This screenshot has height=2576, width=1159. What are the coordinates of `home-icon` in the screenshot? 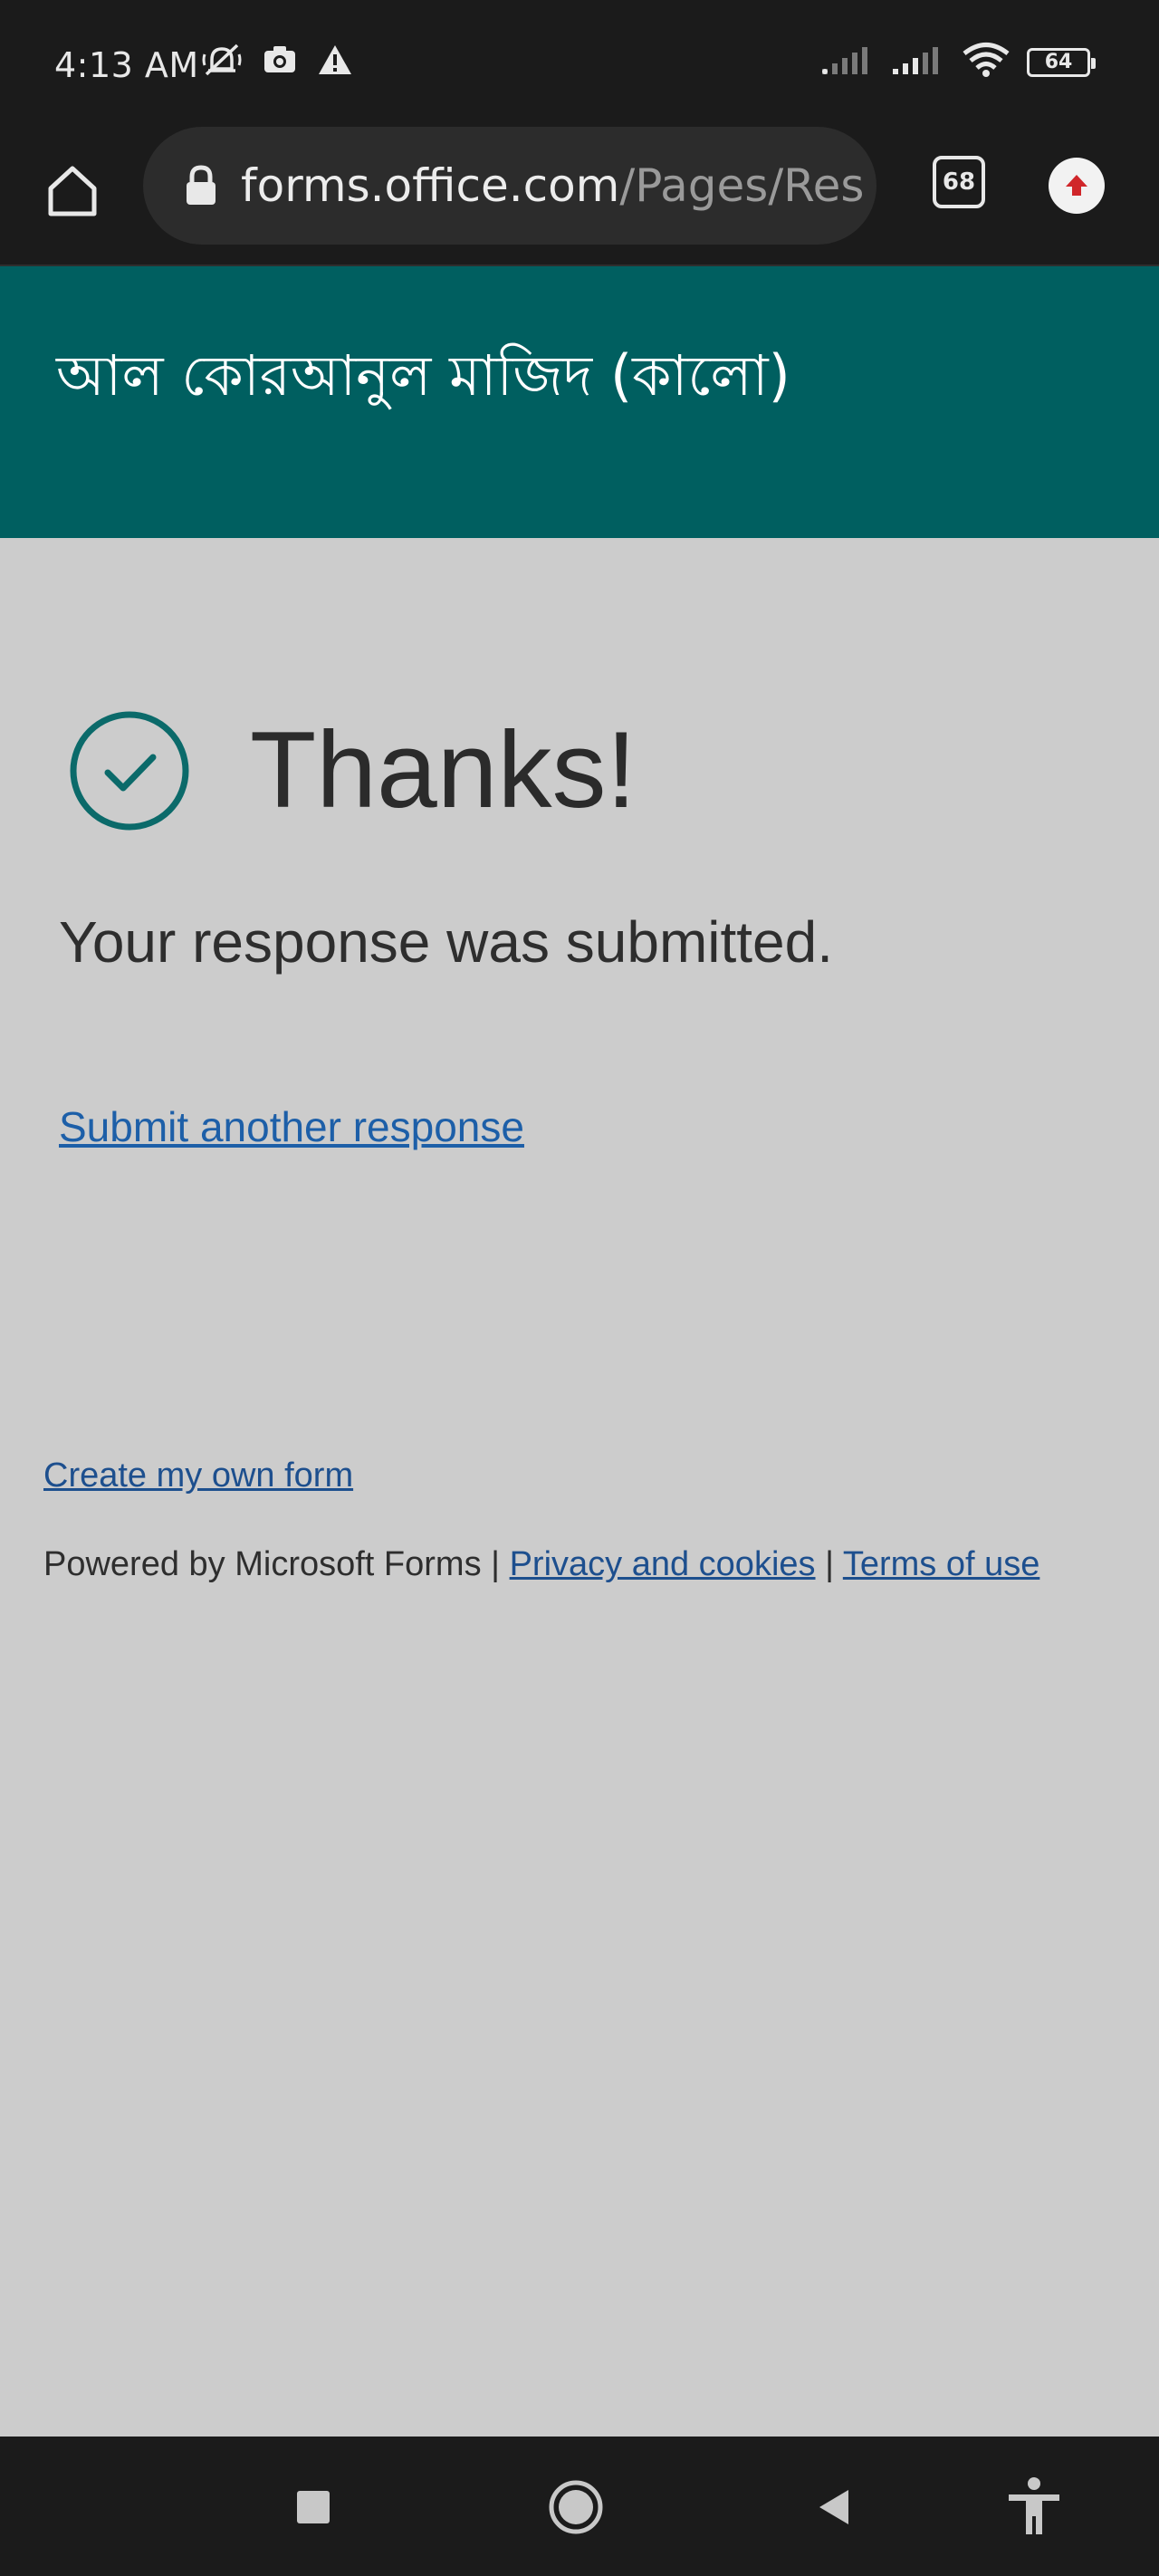 It's located at (73, 191).